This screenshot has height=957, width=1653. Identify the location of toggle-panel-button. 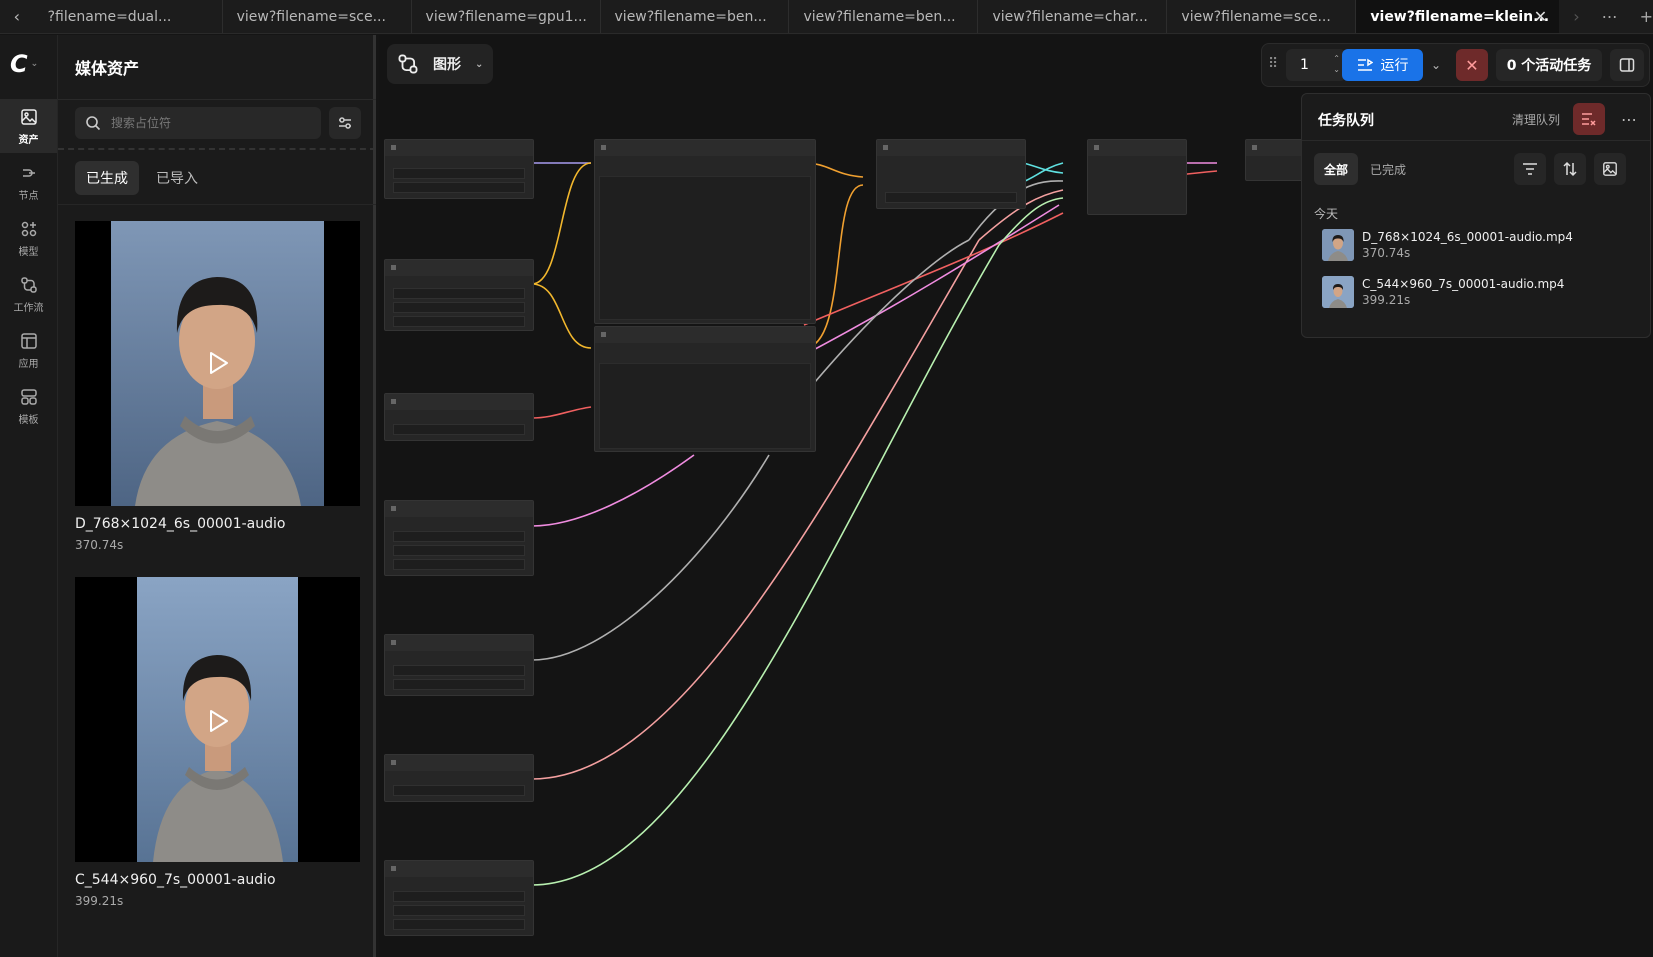
(1627, 65).